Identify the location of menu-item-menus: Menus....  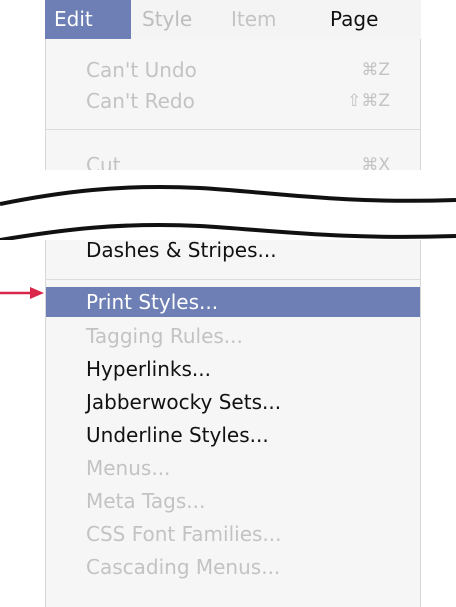
(233, 468).